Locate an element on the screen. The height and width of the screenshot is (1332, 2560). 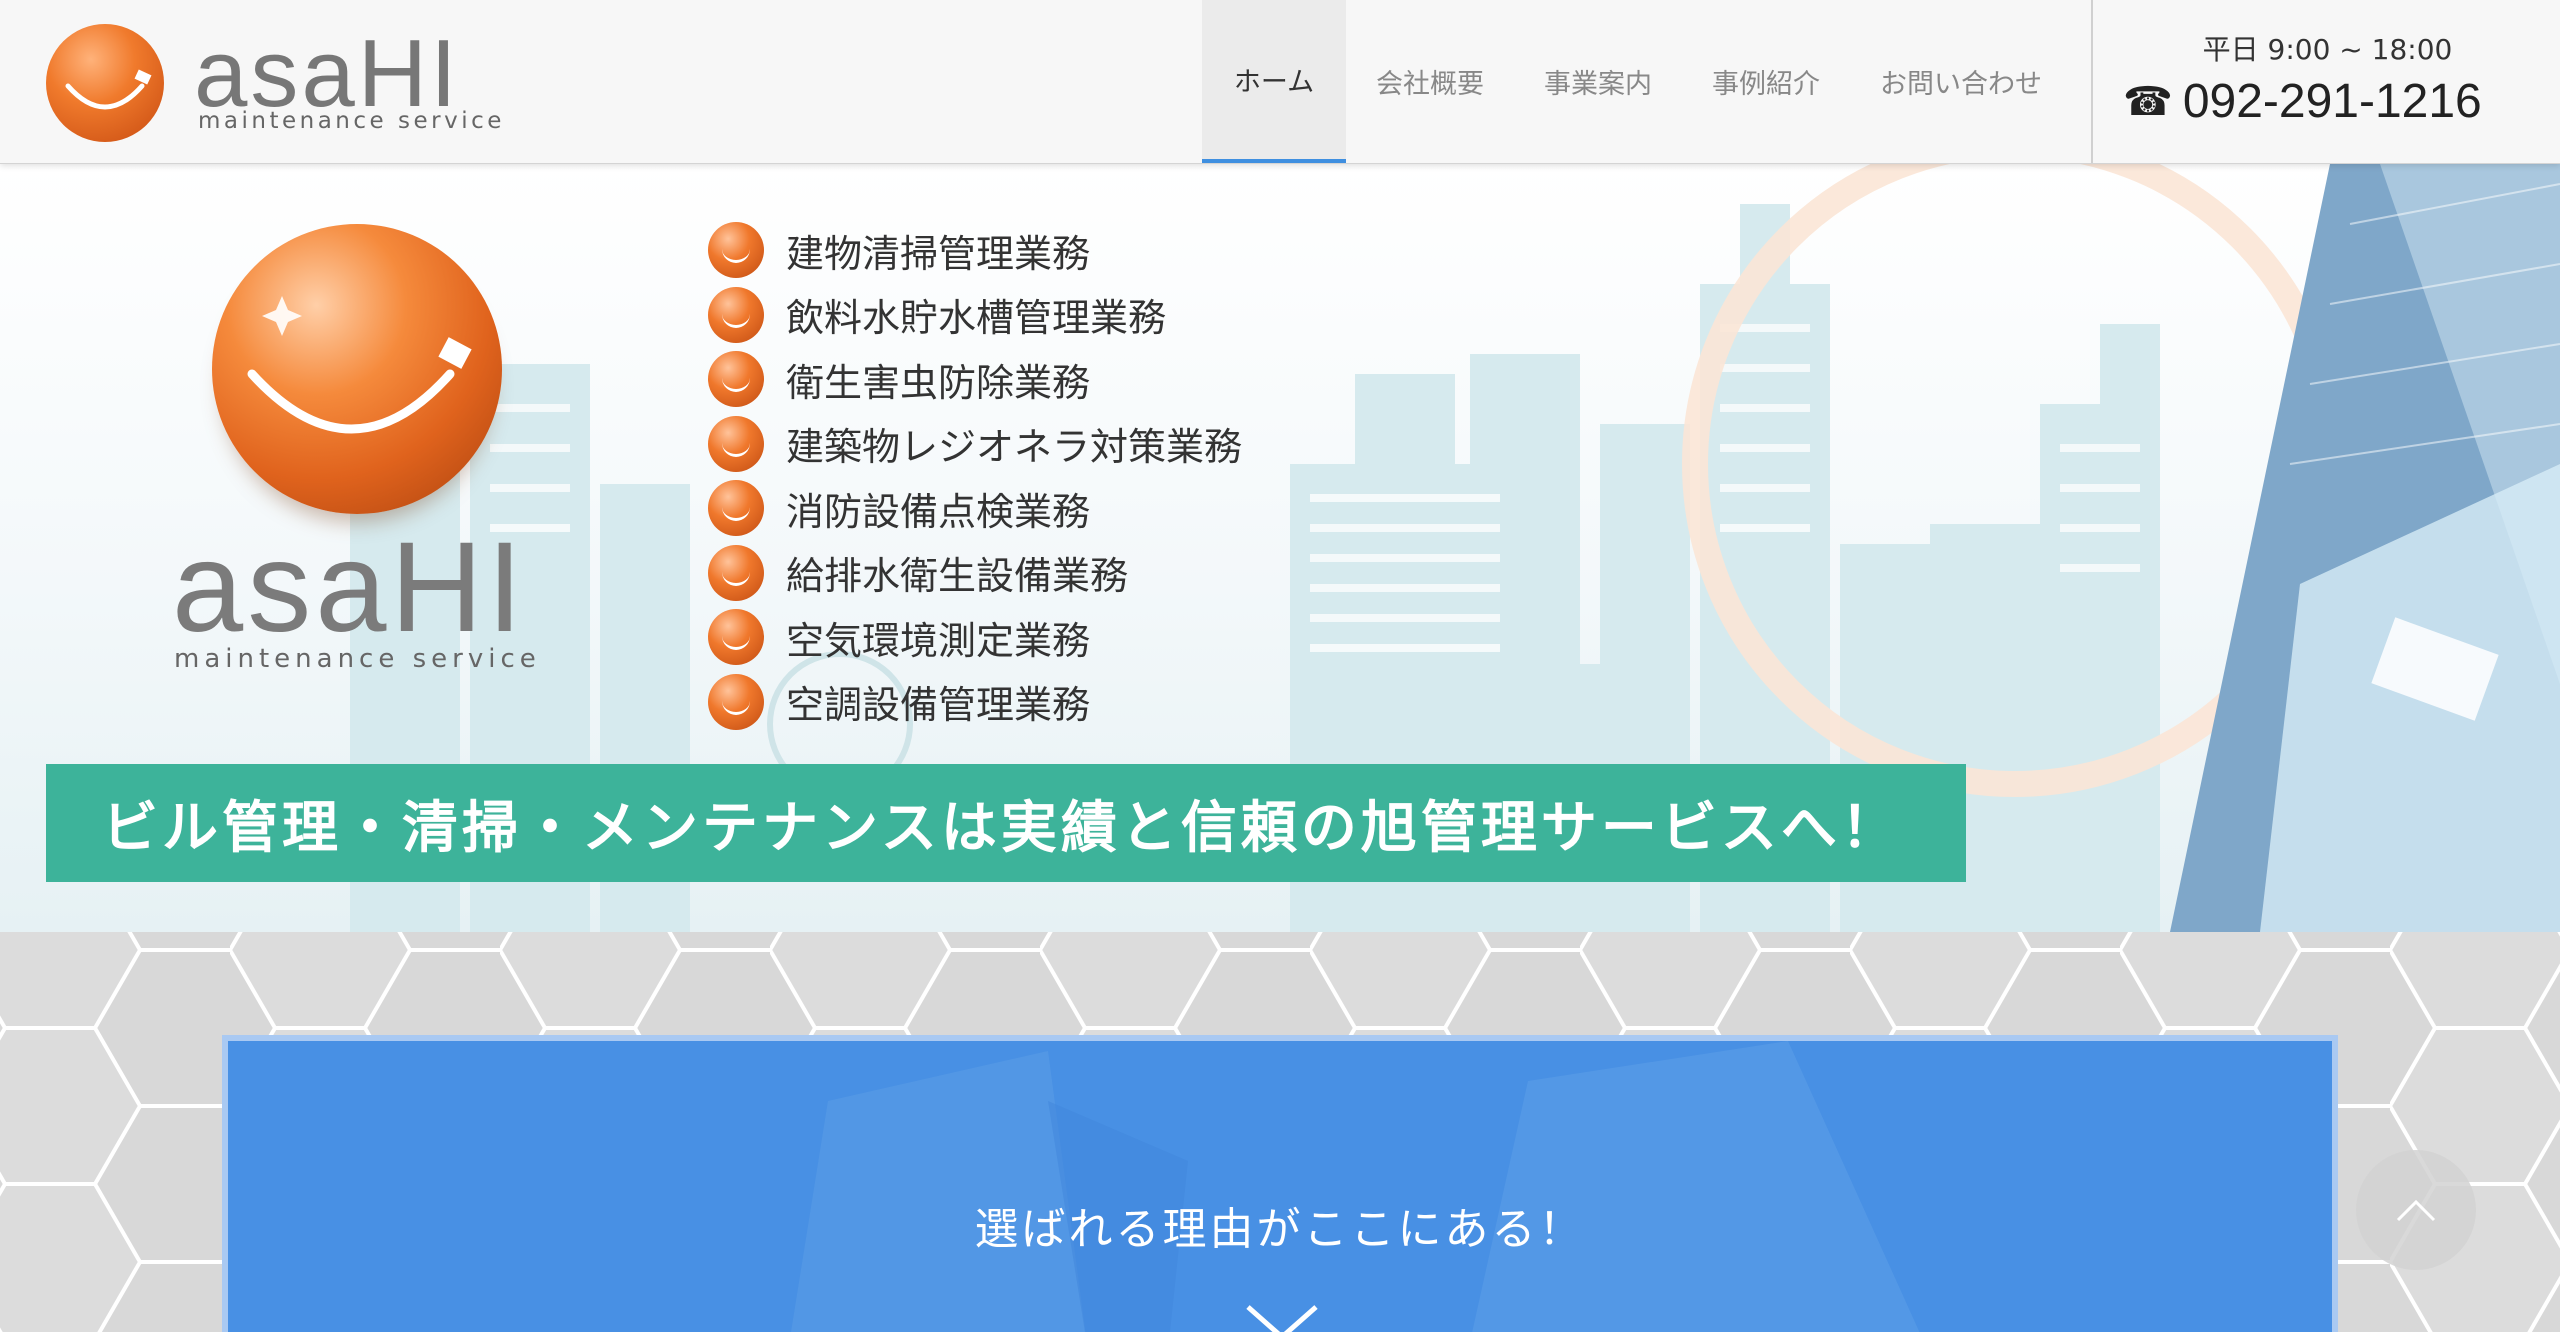
chevron-up-icon is located at coordinates (2416, 1210).